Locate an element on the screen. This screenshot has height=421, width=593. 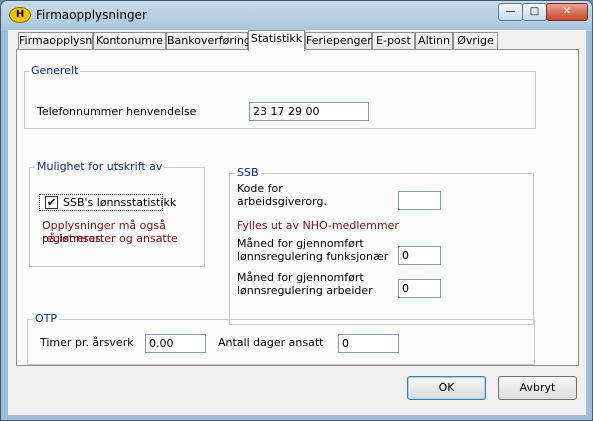
phone-field: 23 17 29 00 is located at coordinates (309, 111).